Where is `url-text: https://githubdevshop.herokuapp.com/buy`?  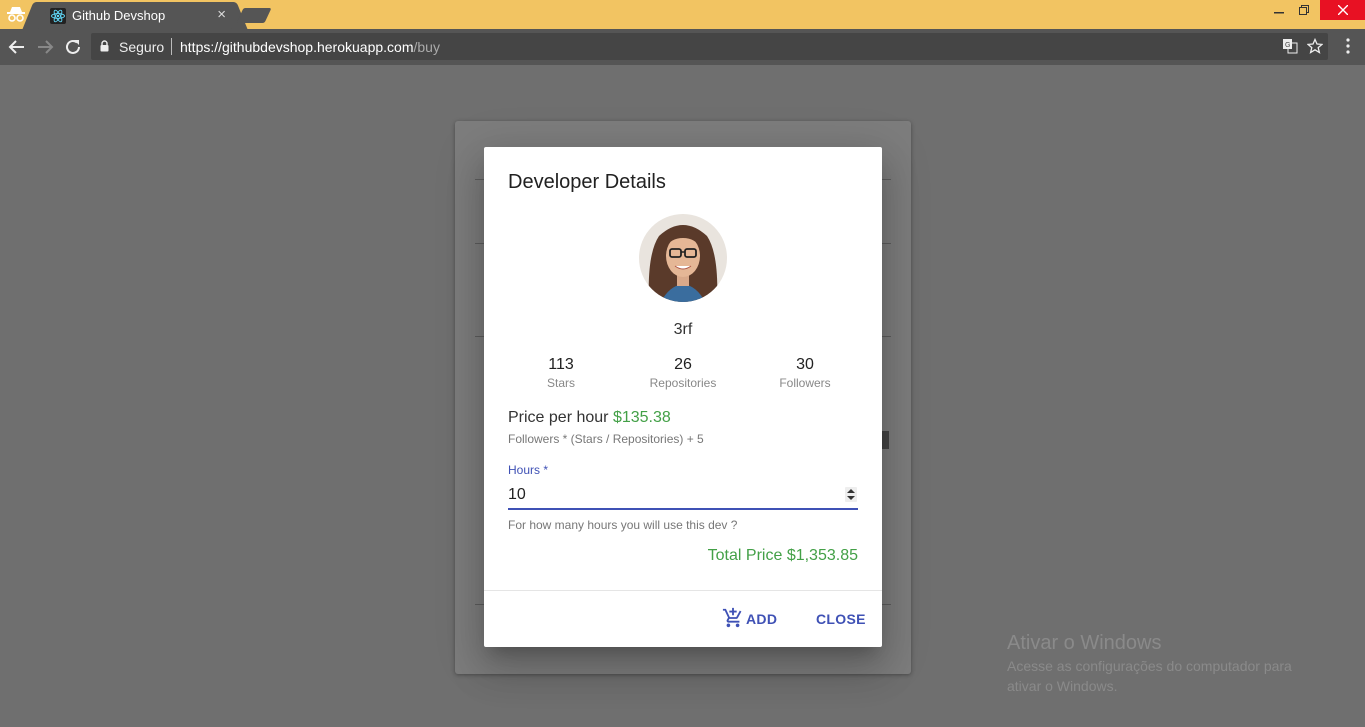 url-text: https://githubdevshop.herokuapp.com/buy is located at coordinates (310, 47).